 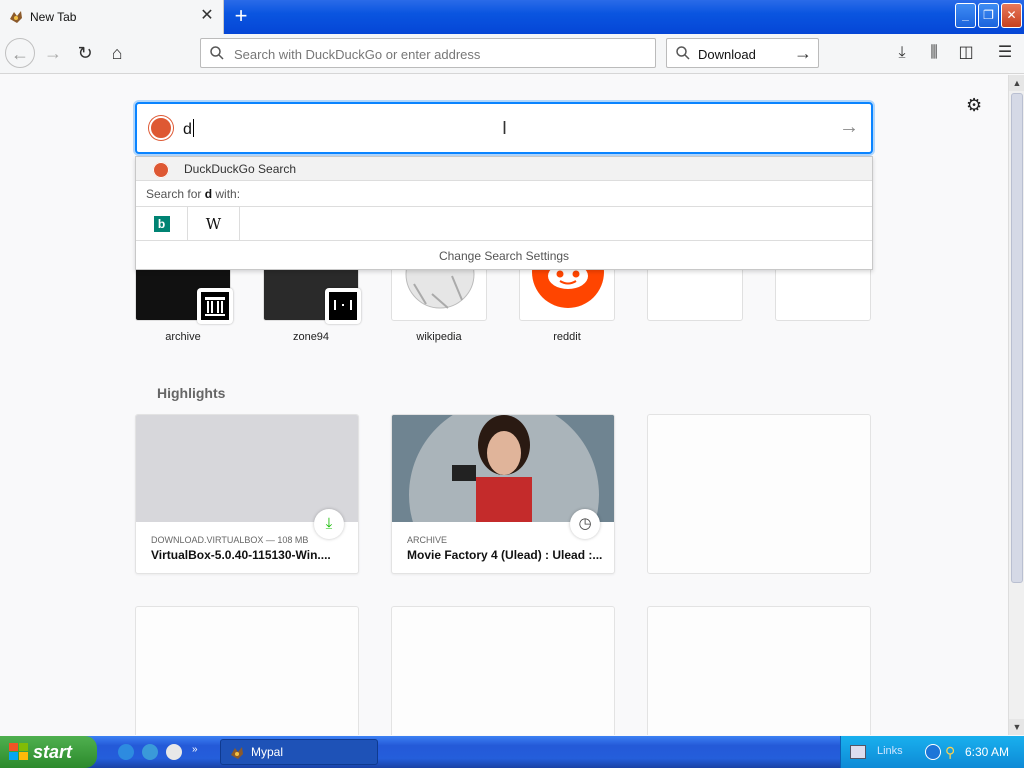 What do you see at coordinates (191, 393) in the screenshot?
I see `highlights-heading: Highlights` at bounding box center [191, 393].